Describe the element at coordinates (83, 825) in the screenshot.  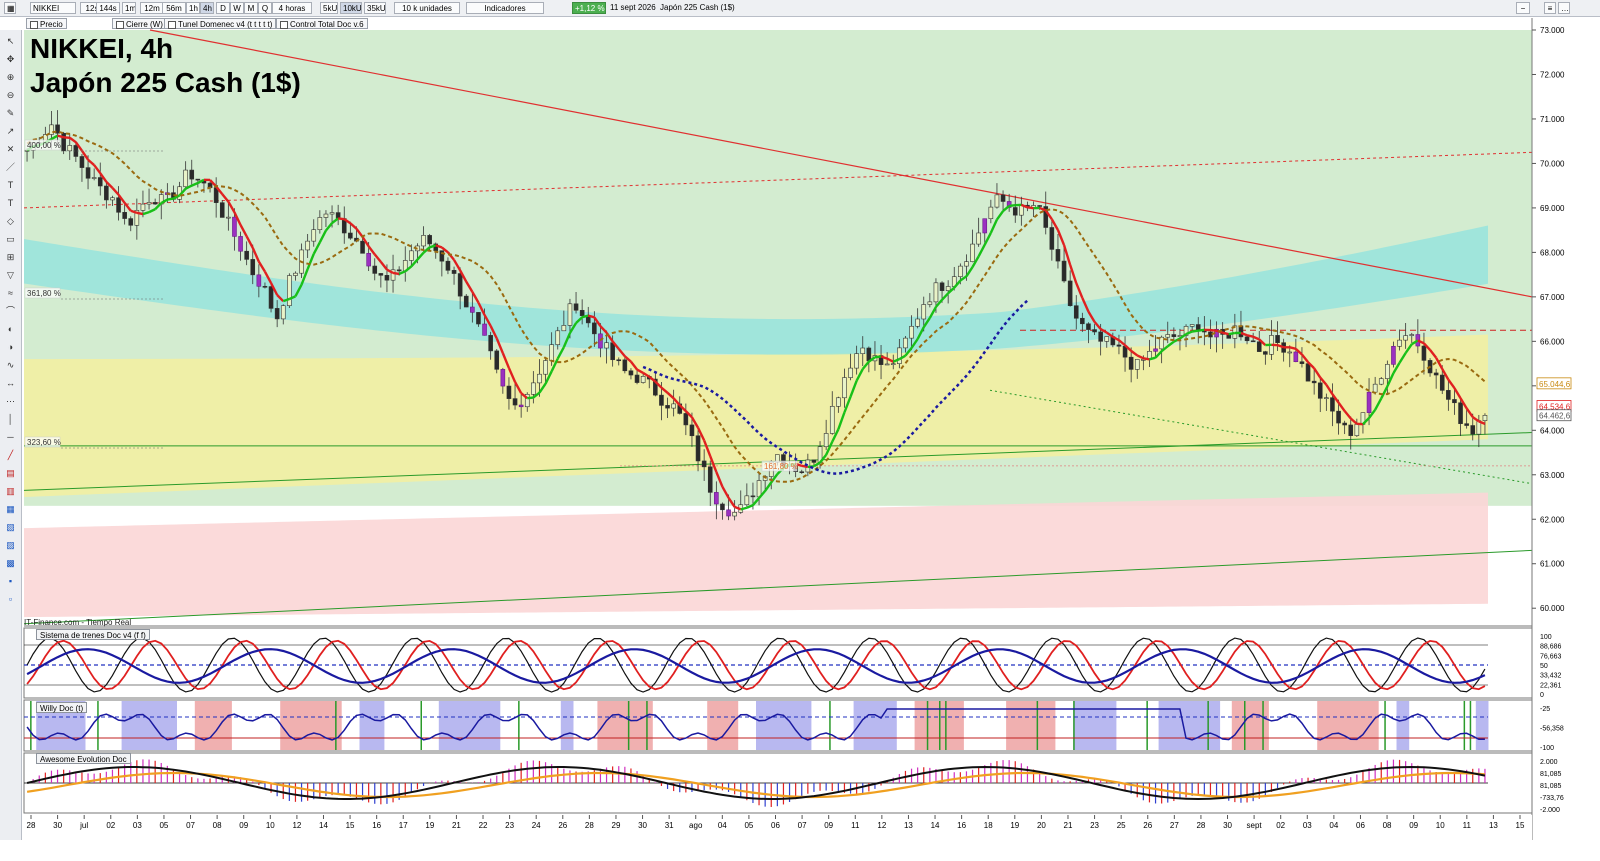
I see `x-tick-label: jul` at that location.